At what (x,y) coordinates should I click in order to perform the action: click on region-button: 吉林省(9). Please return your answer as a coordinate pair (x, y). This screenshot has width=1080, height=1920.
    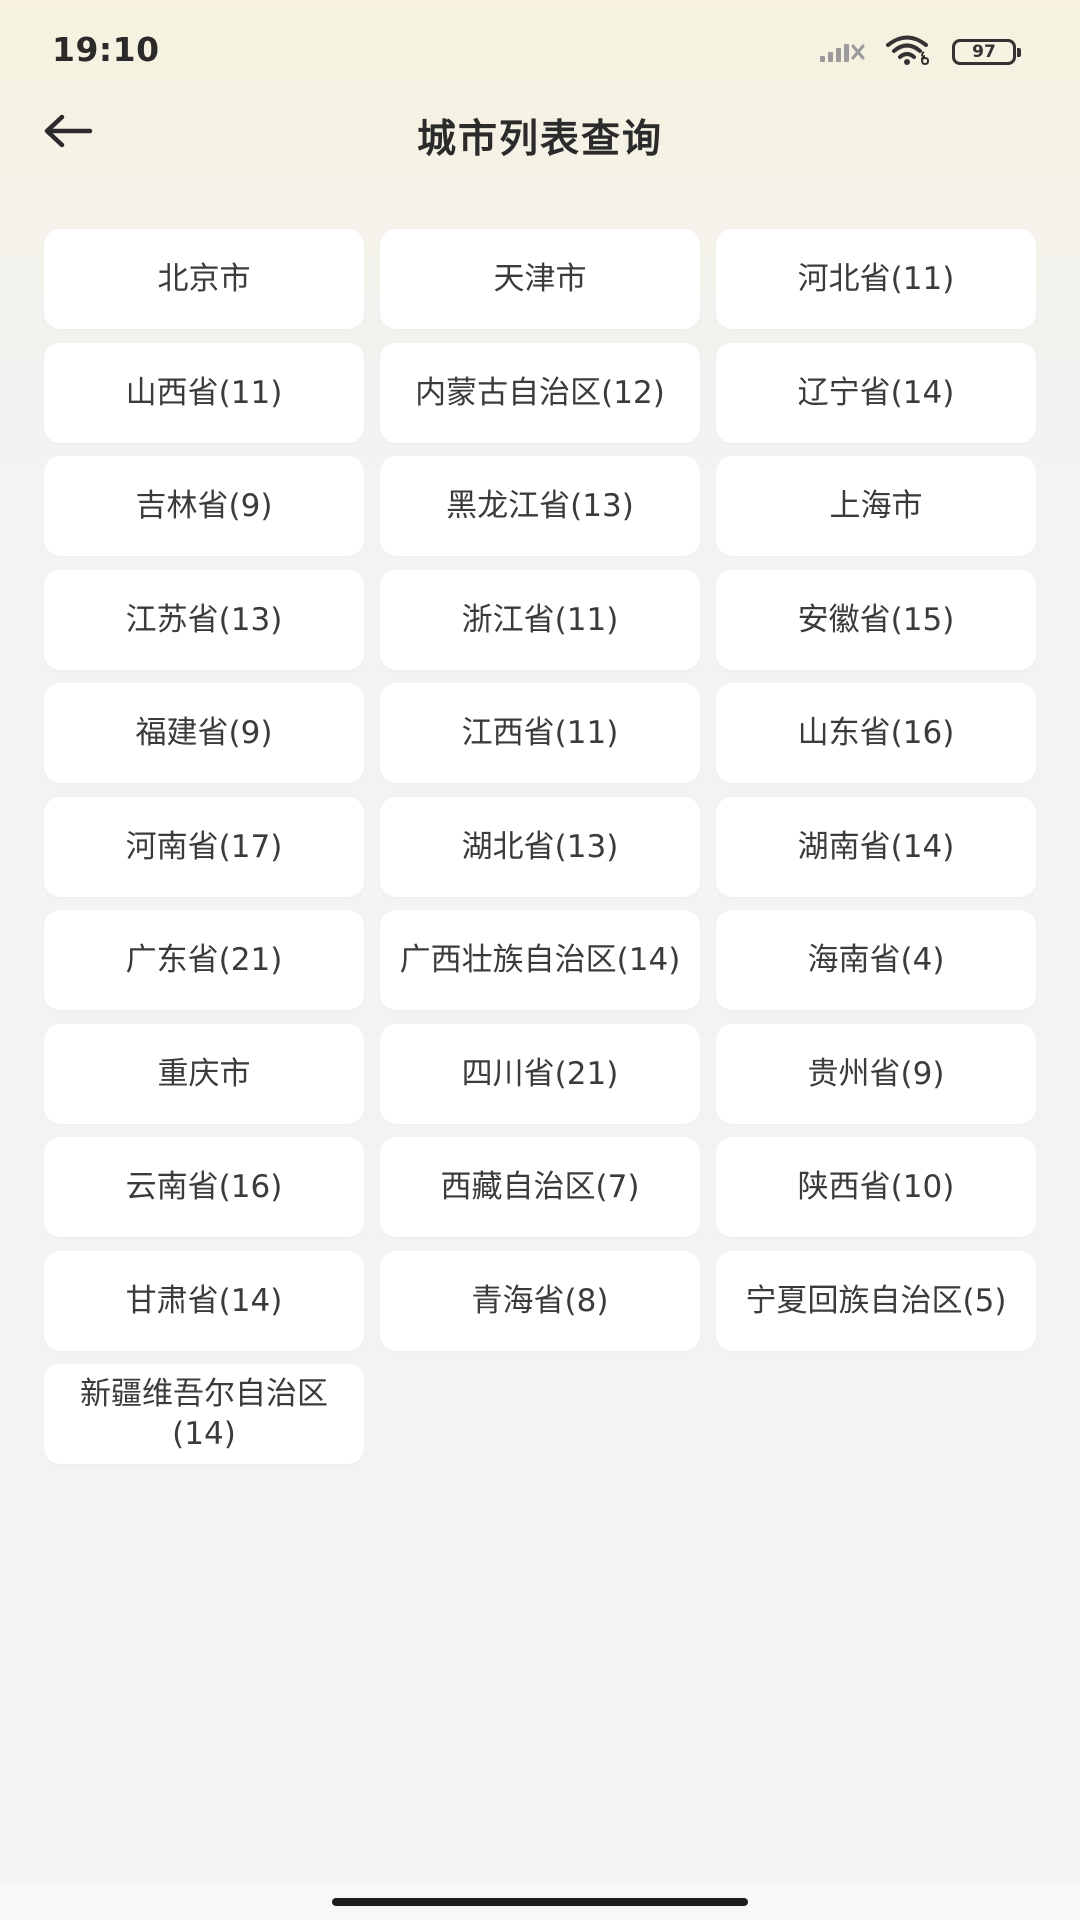
    Looking at the image, I should click on (204, 506).